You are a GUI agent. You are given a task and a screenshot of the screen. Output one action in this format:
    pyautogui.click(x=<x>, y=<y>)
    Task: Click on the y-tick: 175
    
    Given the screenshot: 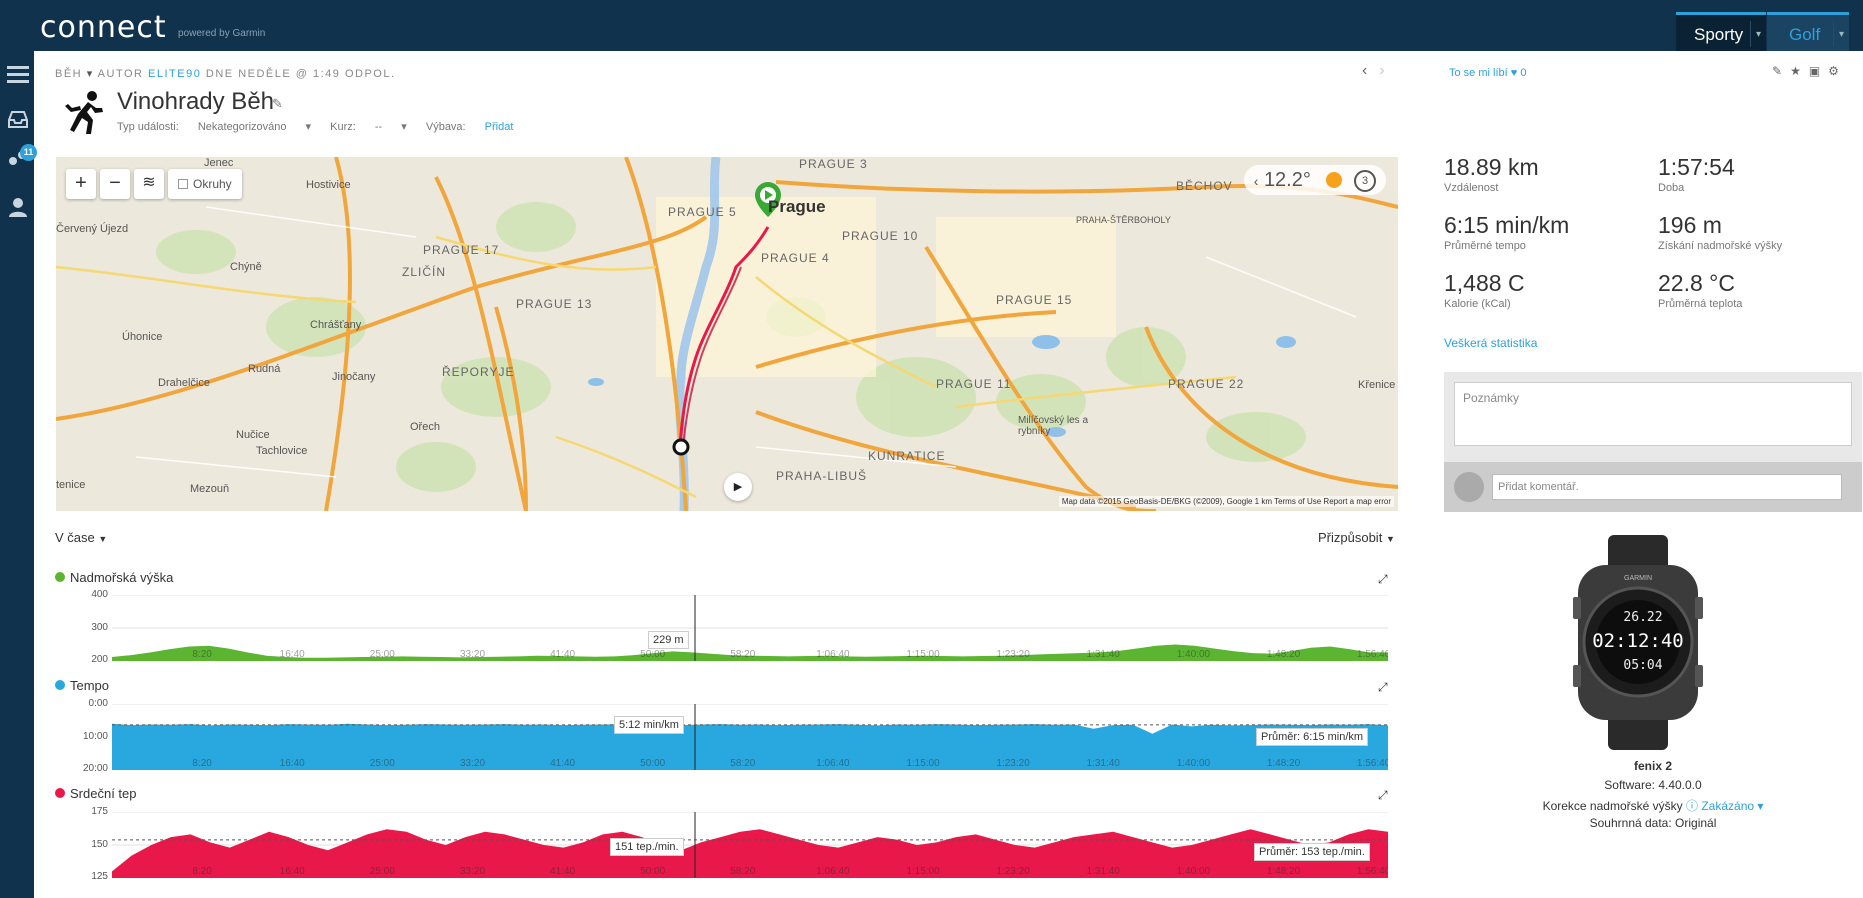 What is the action you would take?
    pyautogui.click(x=99, y=811)
    